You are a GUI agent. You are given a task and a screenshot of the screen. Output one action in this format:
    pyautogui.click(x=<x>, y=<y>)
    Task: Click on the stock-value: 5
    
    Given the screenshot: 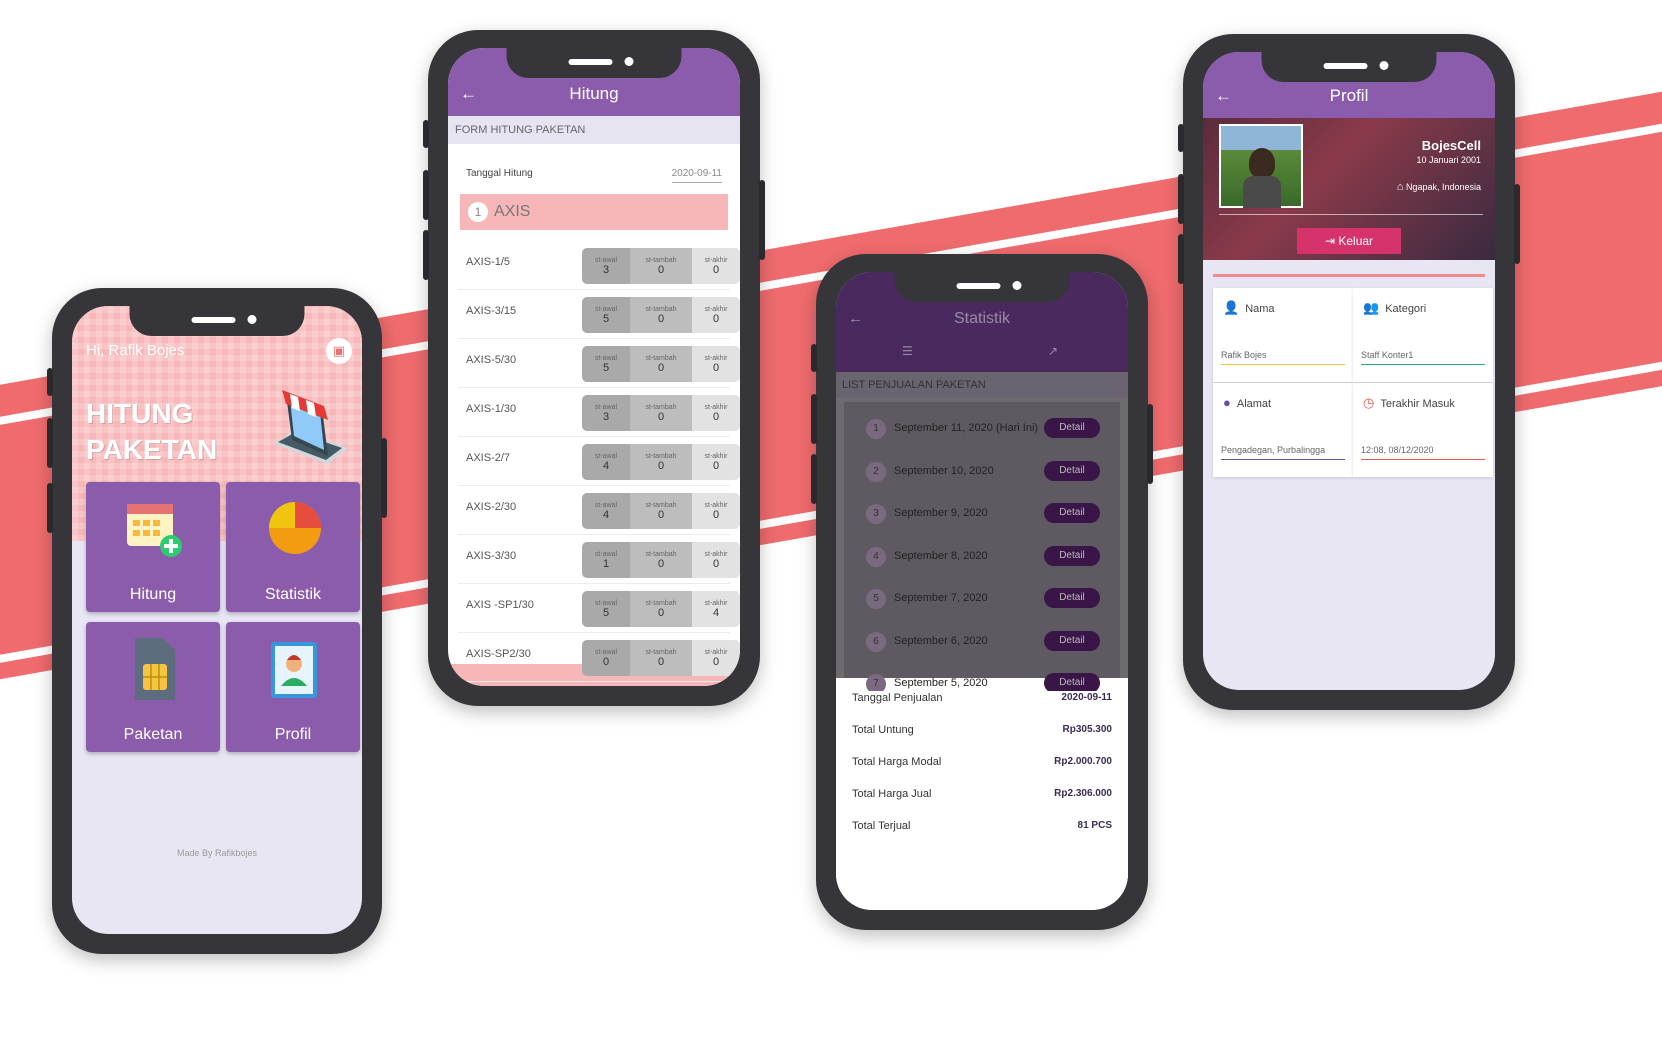 What is the action you would take?
    pyautogui.click(x=606, y=612)
    